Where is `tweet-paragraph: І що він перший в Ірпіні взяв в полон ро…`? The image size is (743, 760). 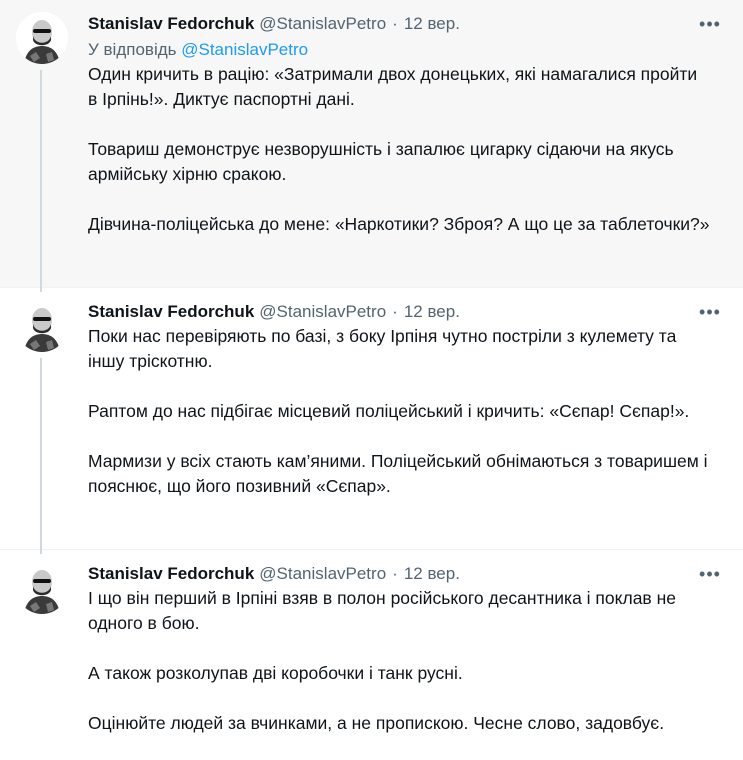
tweet-paragraph: І що він перший в Ірпіні взяв в полон ро… is located at coordinates (382, 610).